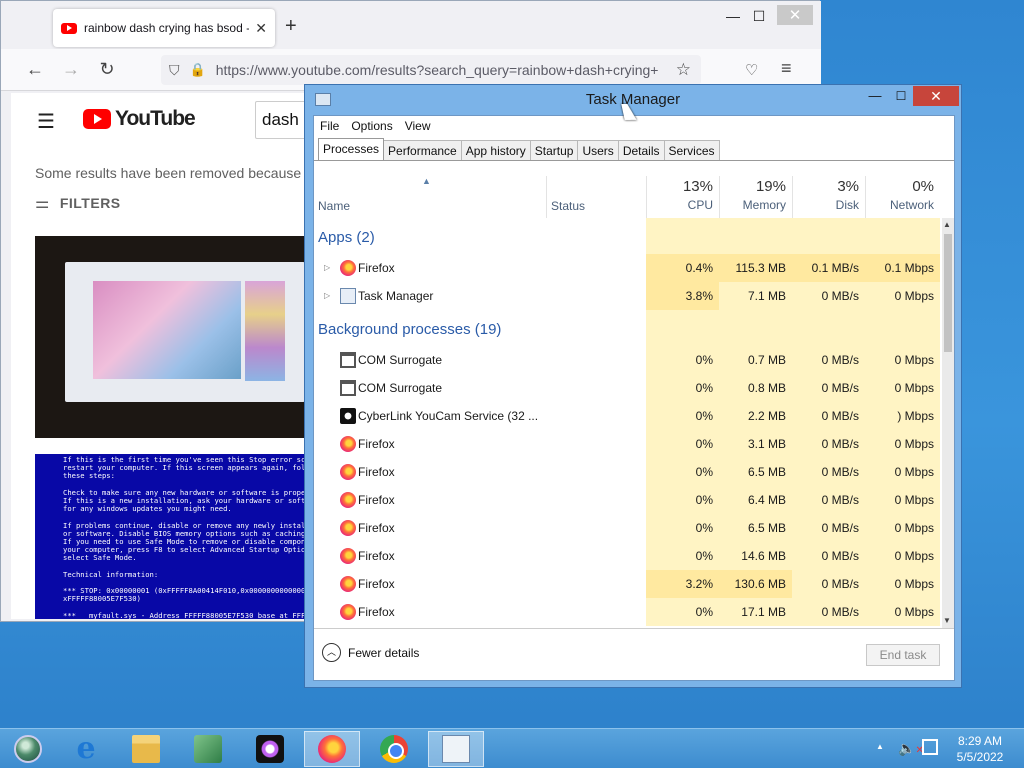 This screenshot has width=1024, height=768. Describe the element at coordinates (422, 150) in the screenshot. I see `tab-performance: Performance` at that location.